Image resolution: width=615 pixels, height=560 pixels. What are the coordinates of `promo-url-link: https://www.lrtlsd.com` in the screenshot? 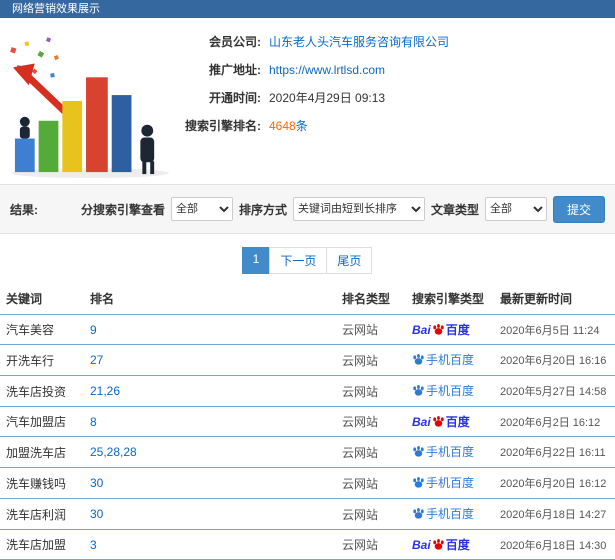 It's located at (327, 70).